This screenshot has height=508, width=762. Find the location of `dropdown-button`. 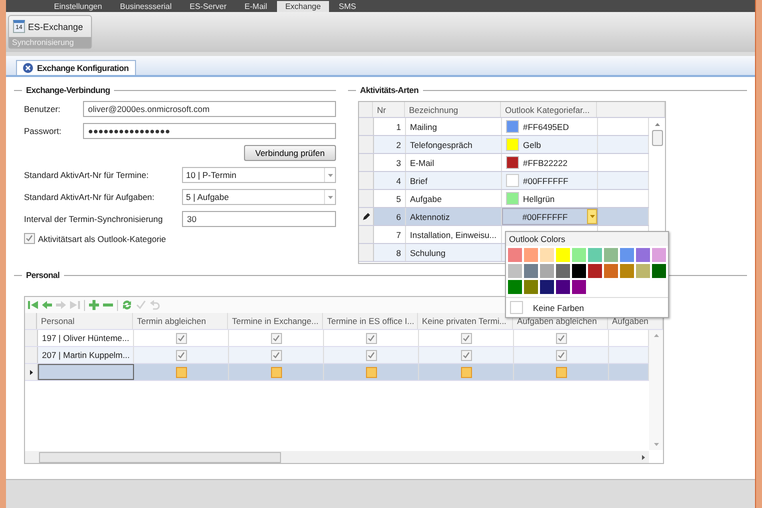

dropdown-button is located at coordinates (592, 216).